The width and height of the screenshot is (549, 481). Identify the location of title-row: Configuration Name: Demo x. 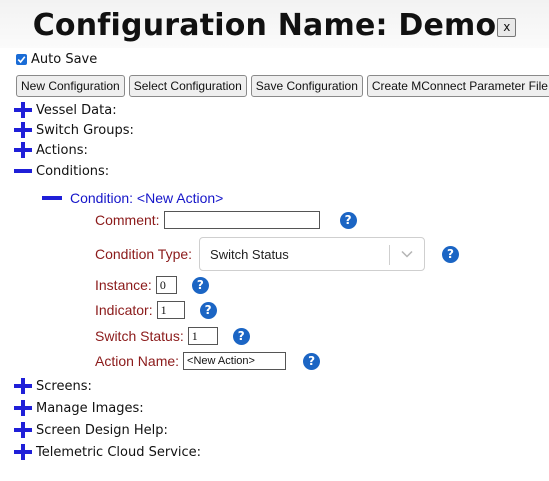
(274, 25).